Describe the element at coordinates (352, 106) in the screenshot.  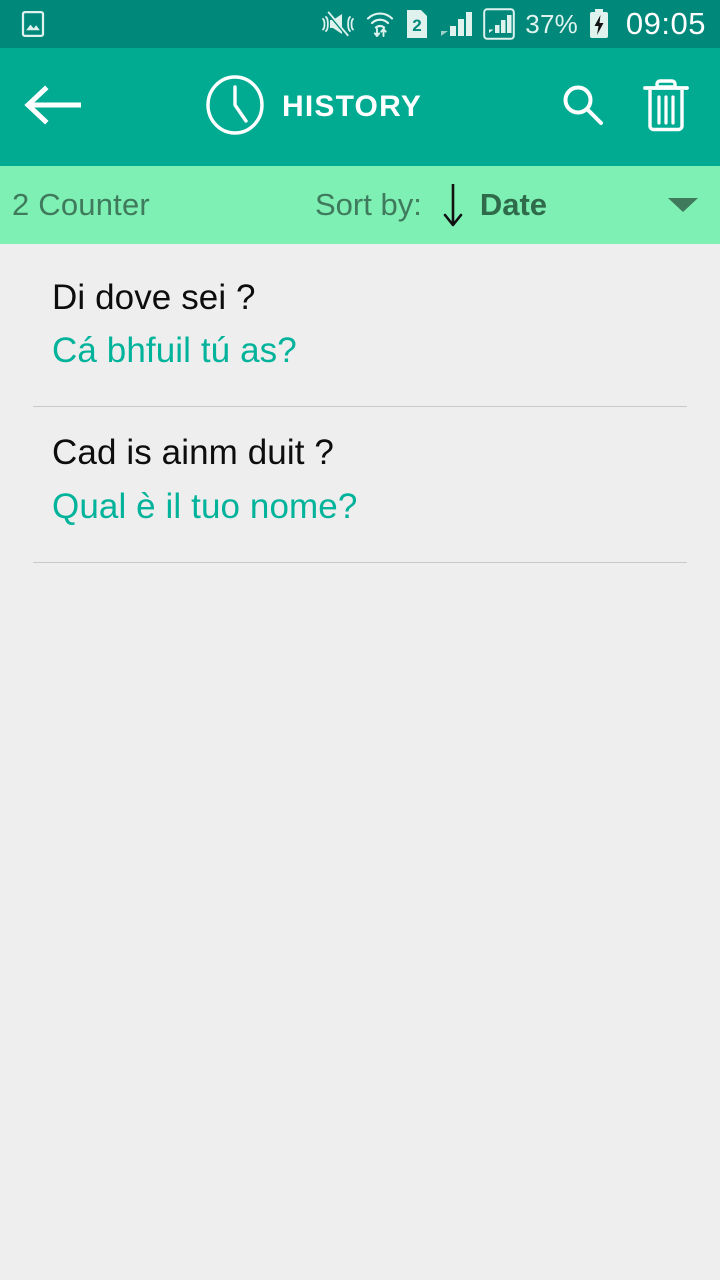
I see `page-title: HISTORY` at that location.